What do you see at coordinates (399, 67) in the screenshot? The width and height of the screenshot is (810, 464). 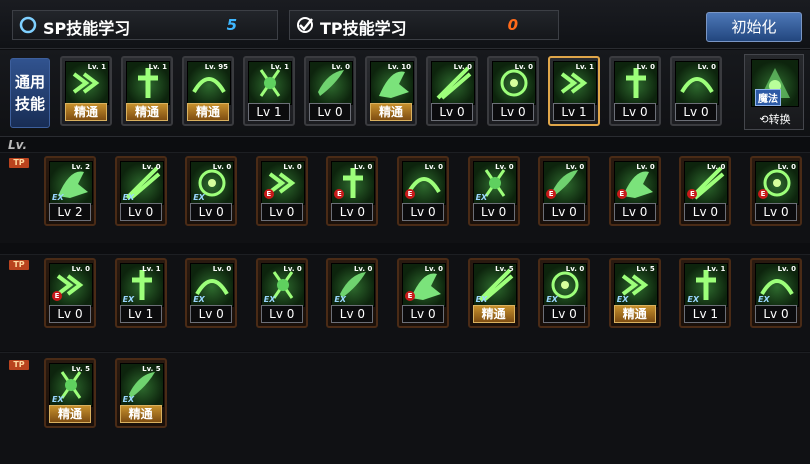 I see `skill-mini-level: Lv. 10` at bounding box center [399, 67].